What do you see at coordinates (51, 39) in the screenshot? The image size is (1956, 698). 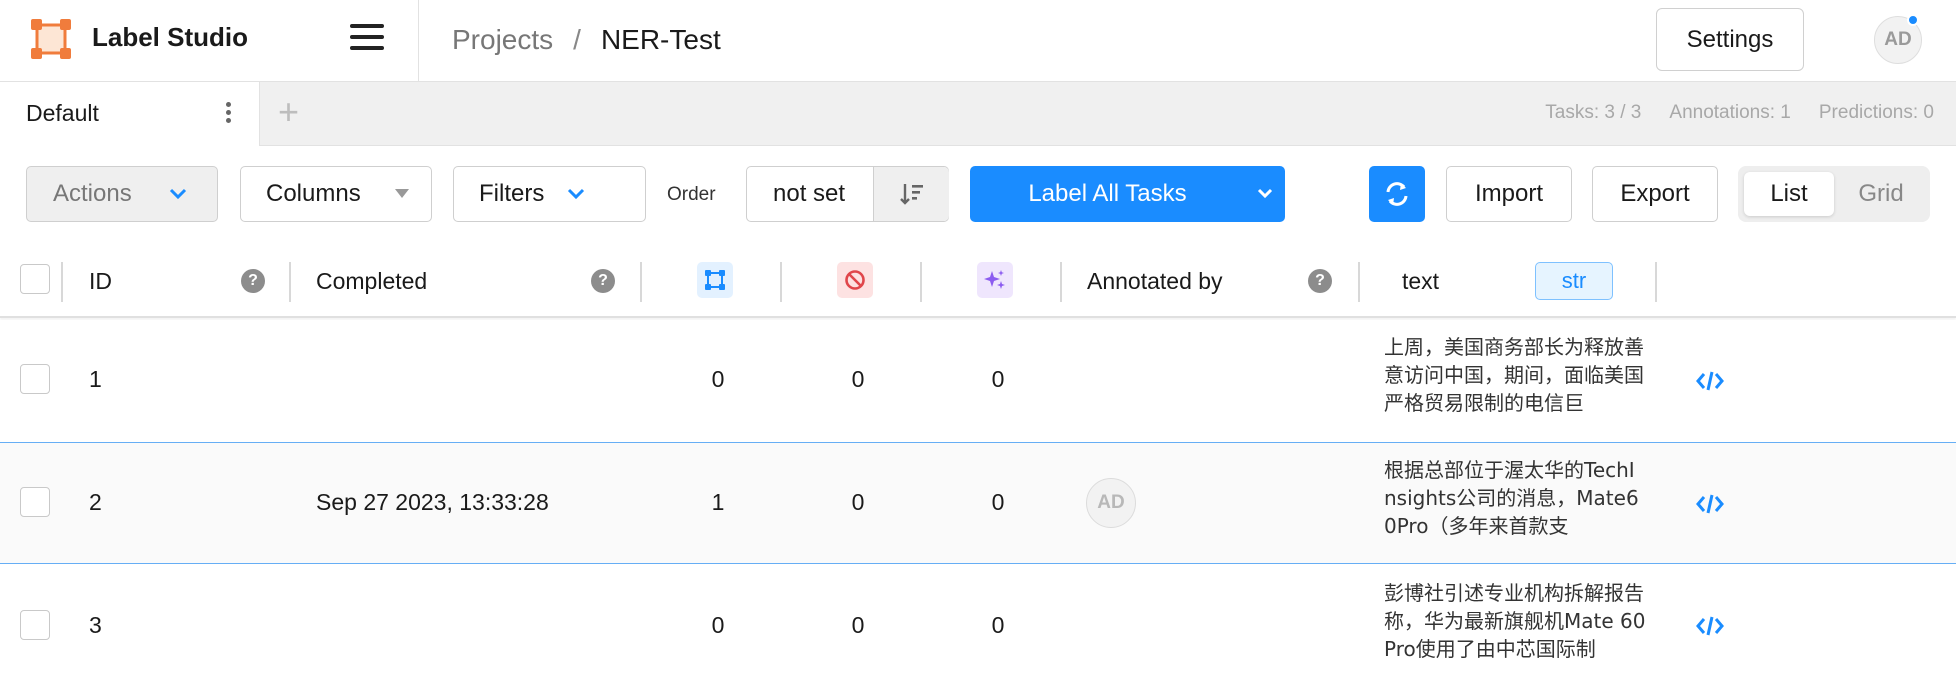 I see `label-studio-logo-icon` at bounding box center [51, 39].